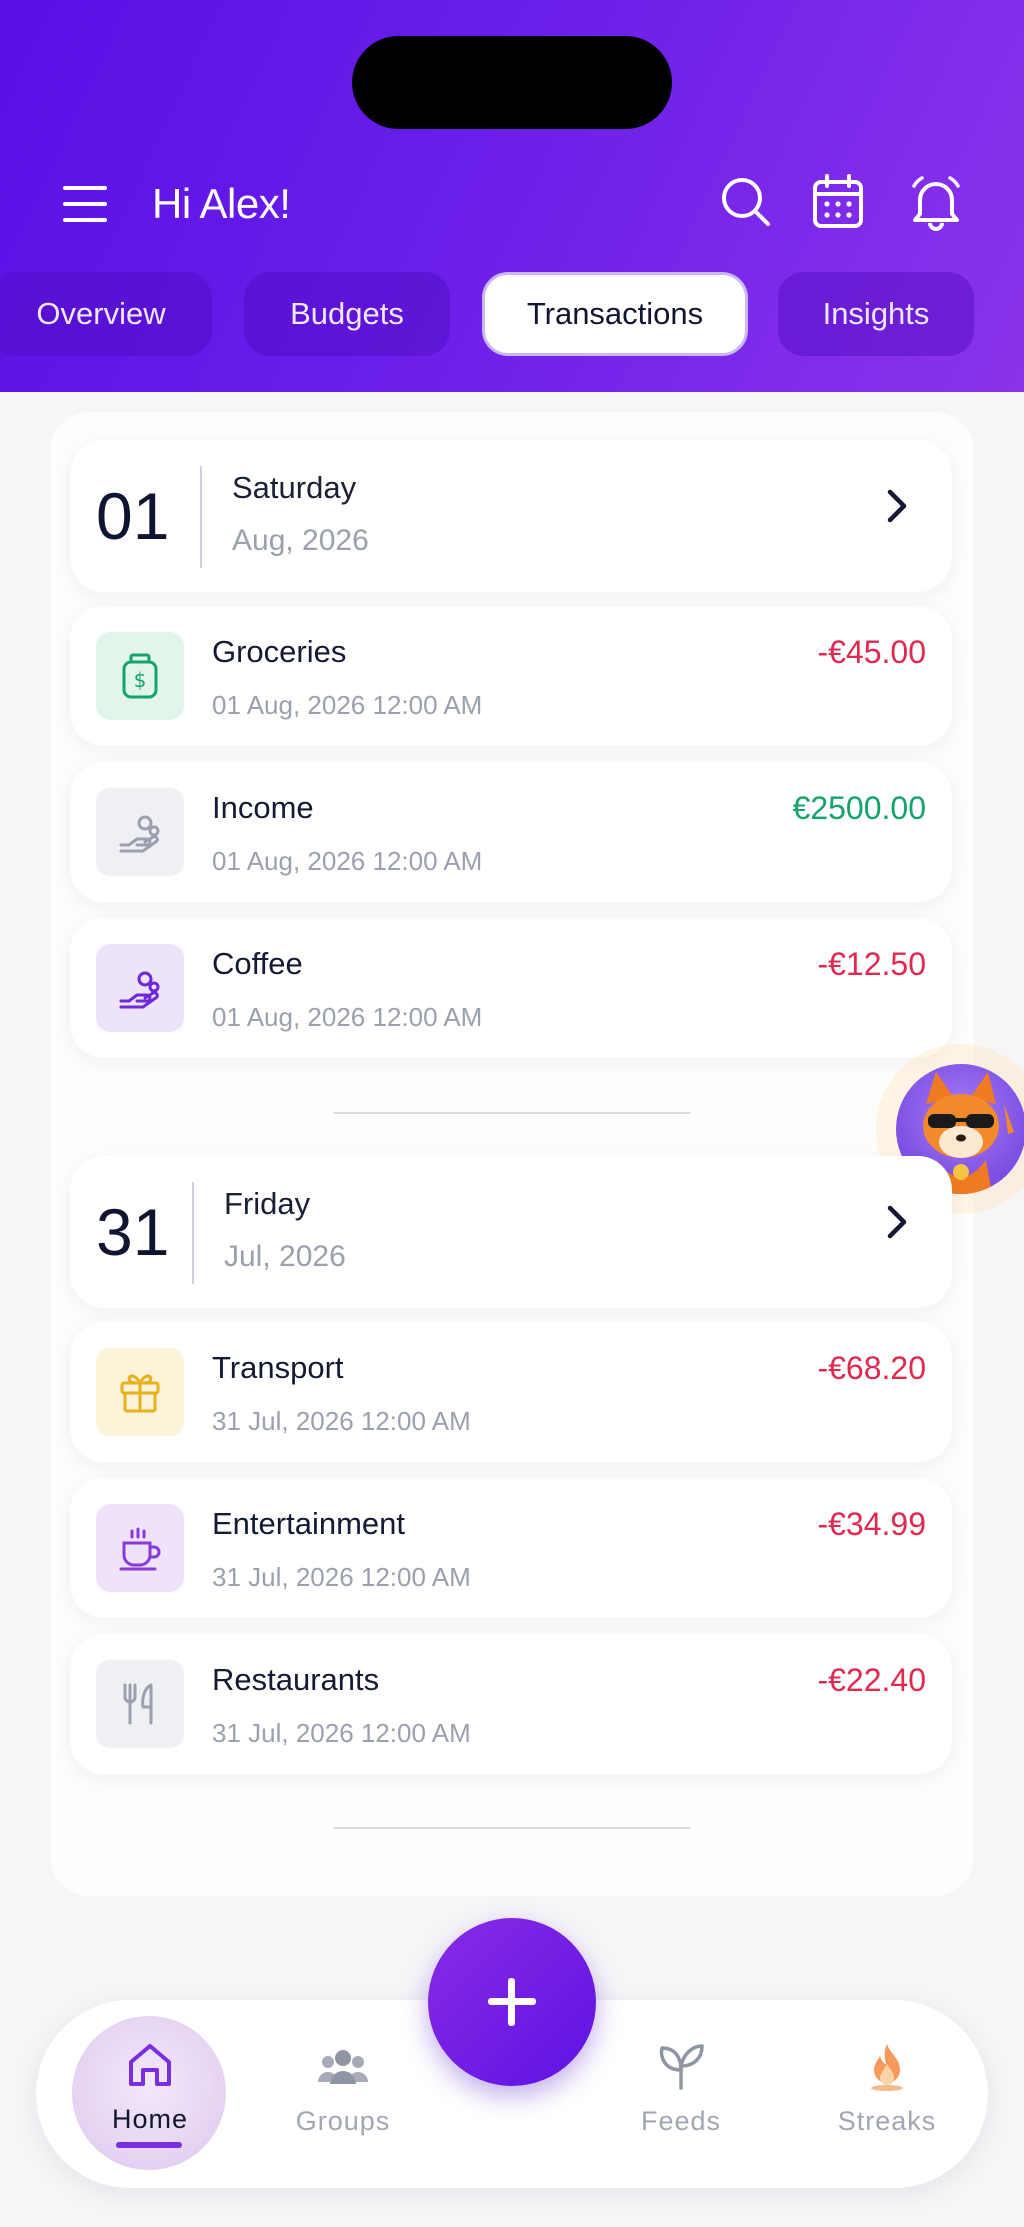 The height and width of the screenshot is (2227, 1024). What do you see at coordinates (140, 1392) in the screenshot?
I see `gift-icon` at bounding box center [140, 1392].